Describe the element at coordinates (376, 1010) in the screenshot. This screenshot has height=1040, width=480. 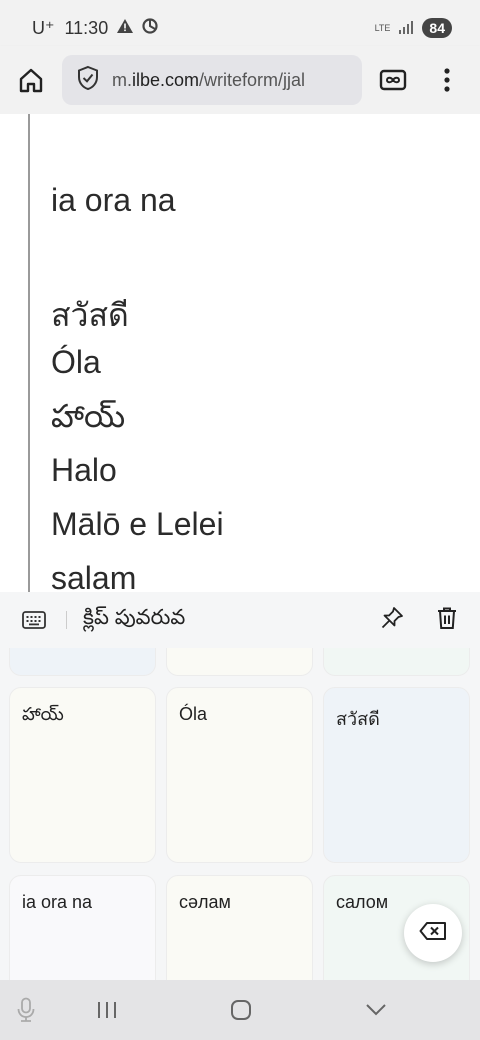
I see `collapse-icon` at that location.